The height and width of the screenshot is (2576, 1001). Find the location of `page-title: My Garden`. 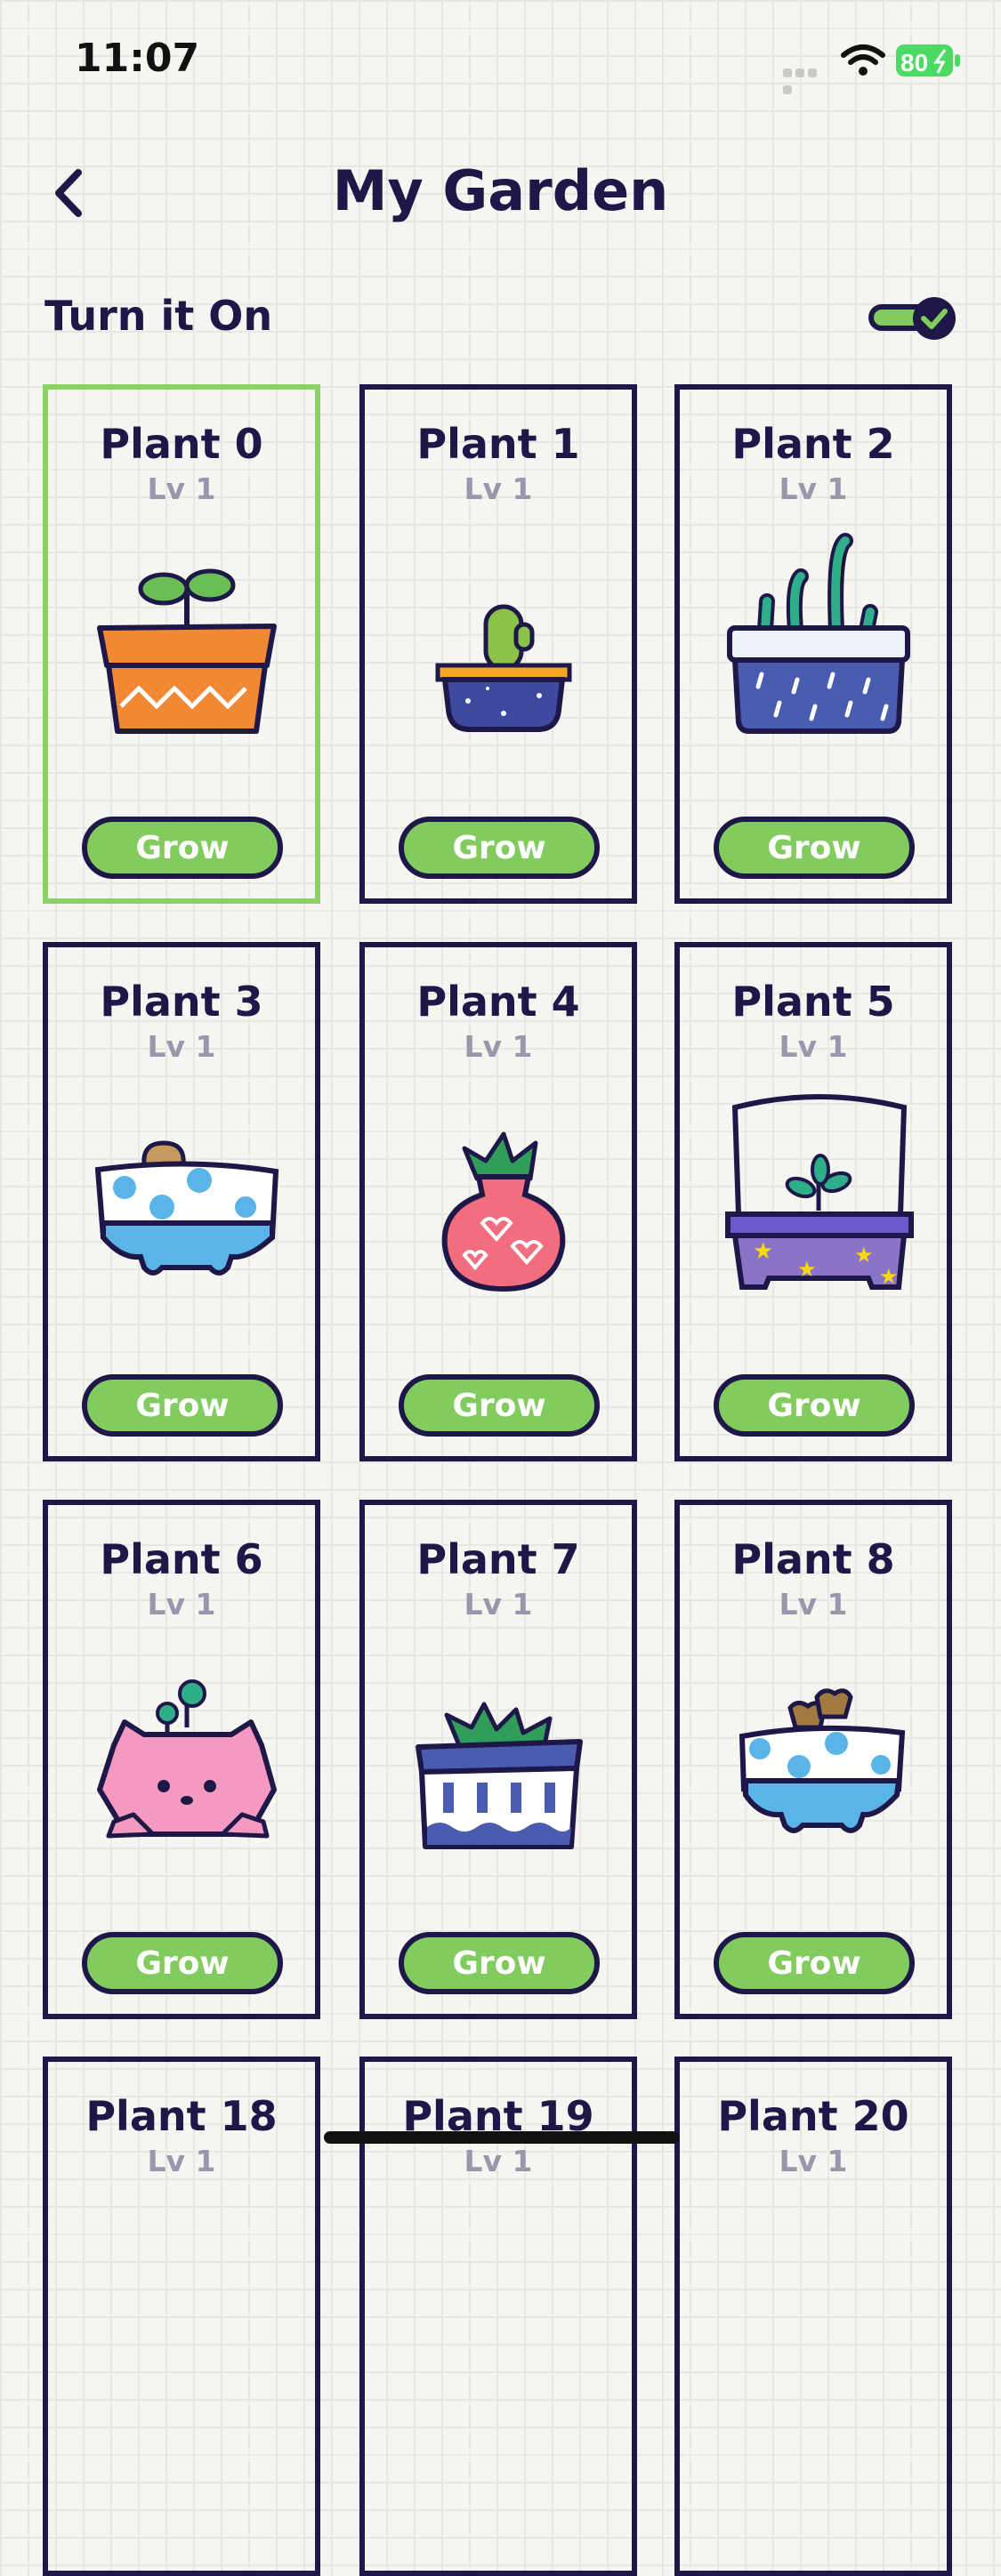

page-title: My Garden is located at coordinates (500, 190).